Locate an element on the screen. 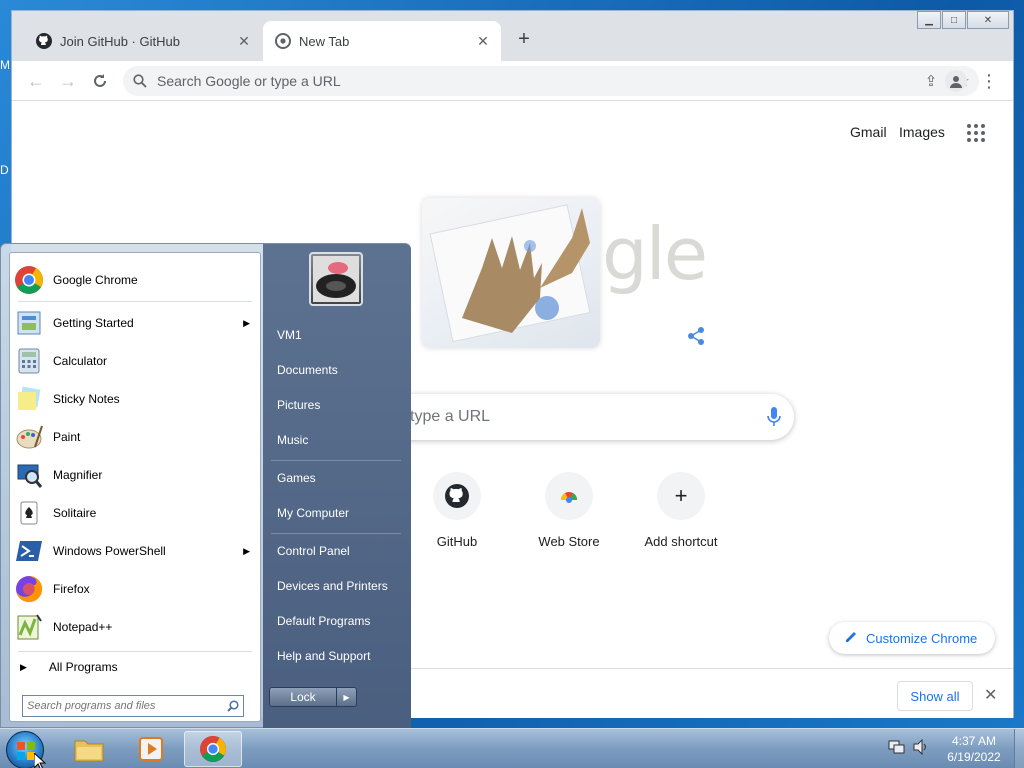  tab-title: New Tab is located at coordinates (324, 41).